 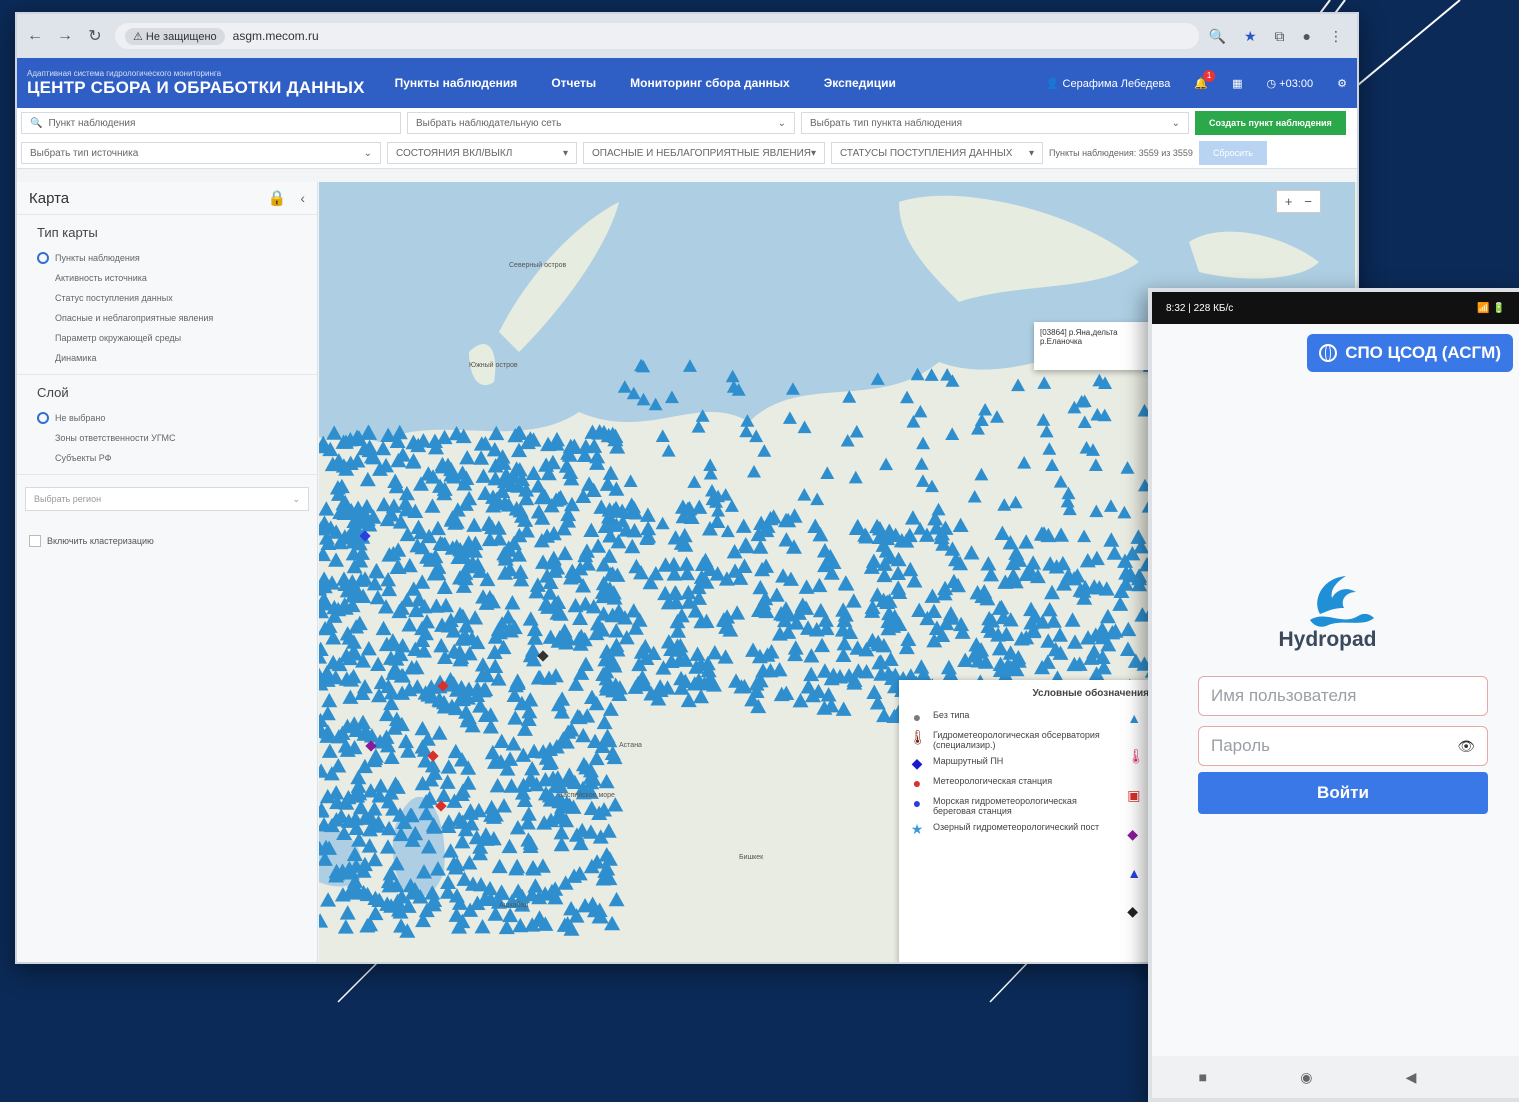 What do you see at coordinates (710, 83) in the screenshot?
I see `menu-item-monitoring: Мониторинг сбора данных` at bounding box center [710, 83].